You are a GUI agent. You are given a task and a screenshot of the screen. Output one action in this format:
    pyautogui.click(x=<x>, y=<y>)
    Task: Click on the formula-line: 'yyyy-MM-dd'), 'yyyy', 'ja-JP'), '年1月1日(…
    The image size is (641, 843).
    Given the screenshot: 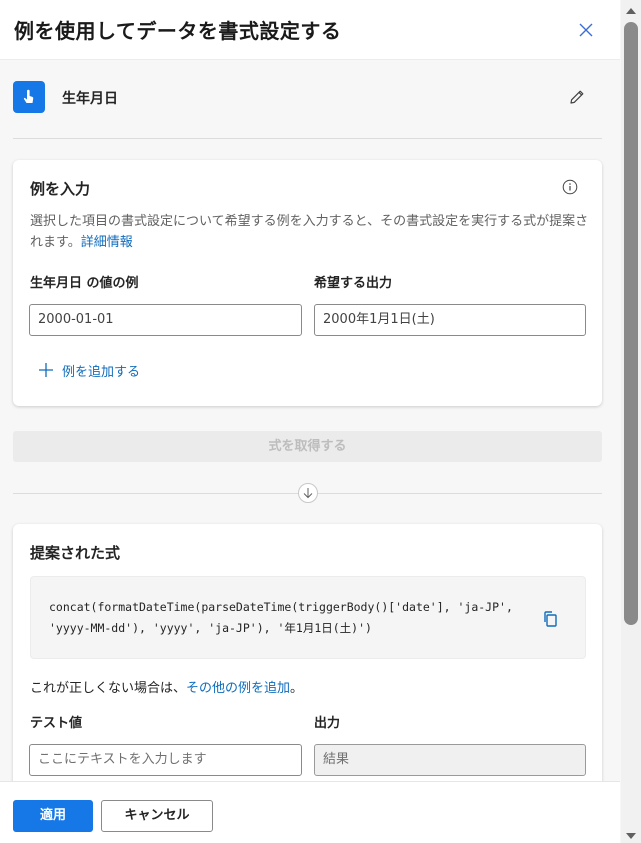 What is the action you would take?
    pyautogui.click(x=210, y=628)
    